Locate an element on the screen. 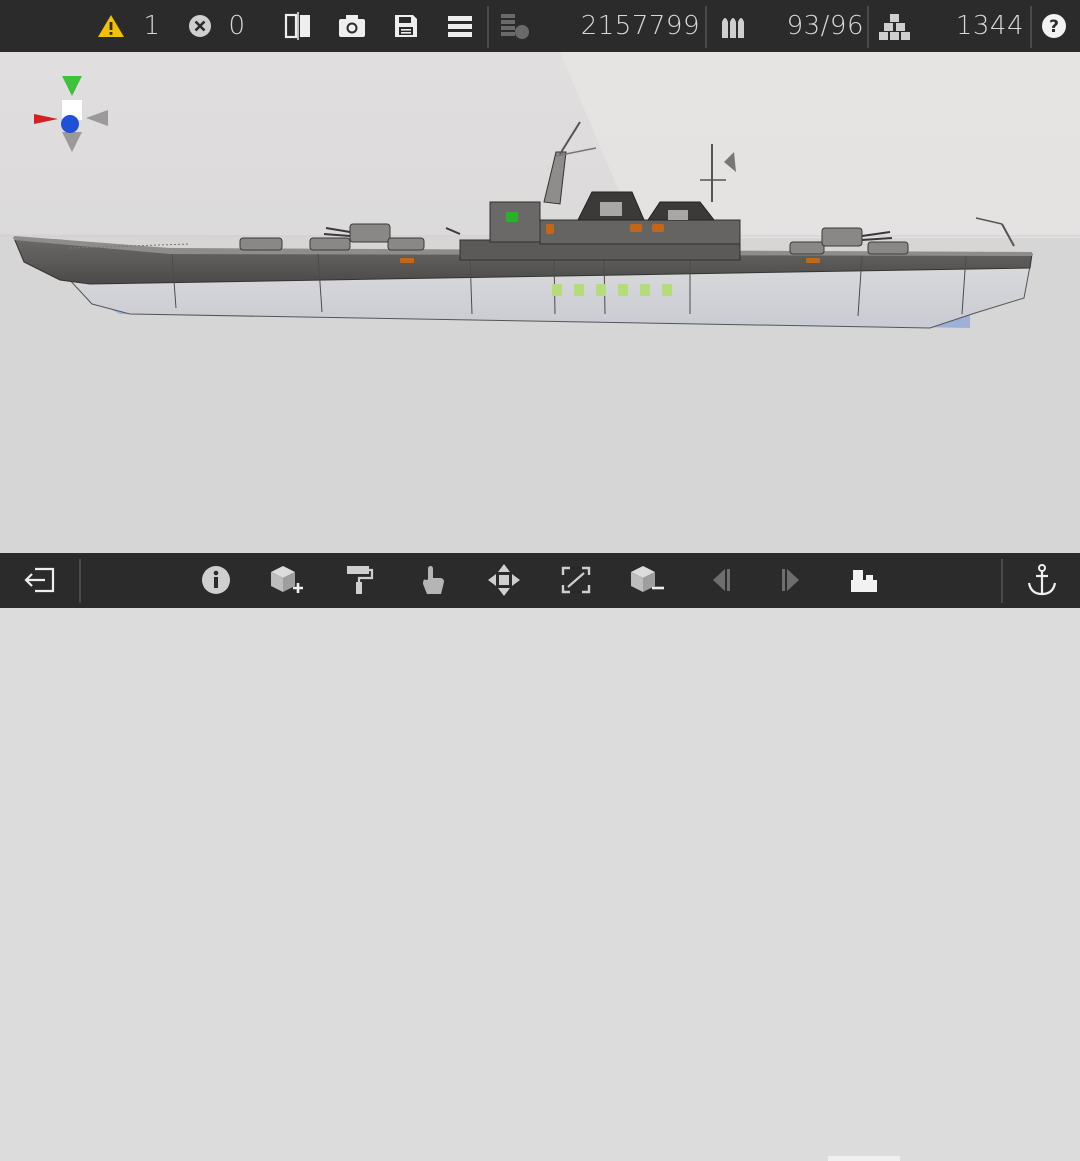  next-icon is located at coordinates (792, 580).